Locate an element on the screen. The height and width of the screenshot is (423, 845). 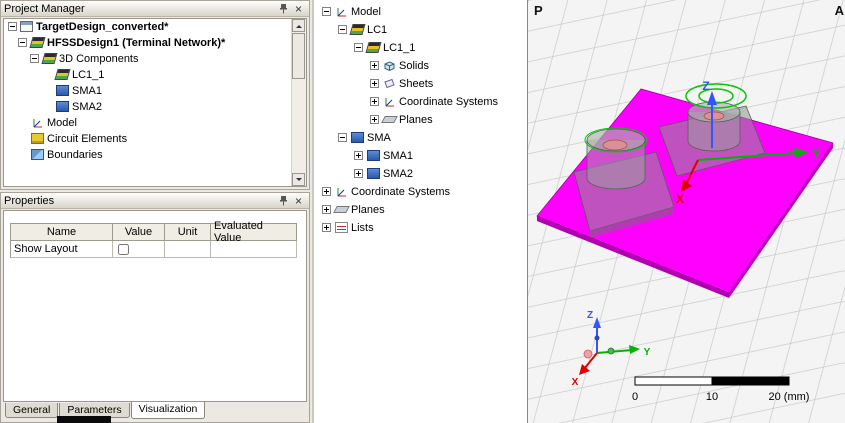
tree-item-coordinate-systems-root: Coordinate Systems is located at coordinates (420, 192).